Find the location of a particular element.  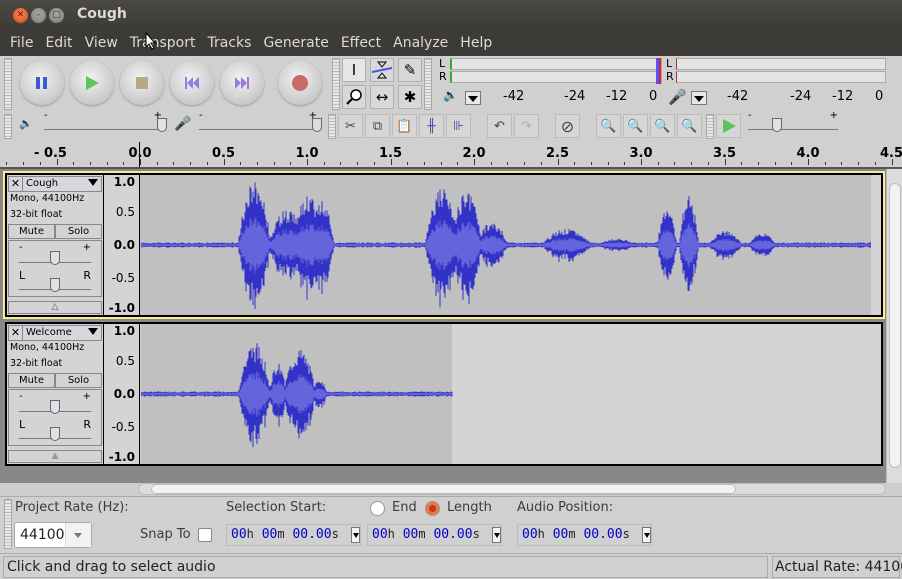

horizontal-scroll-thumb is located at coordinates (443, 489).